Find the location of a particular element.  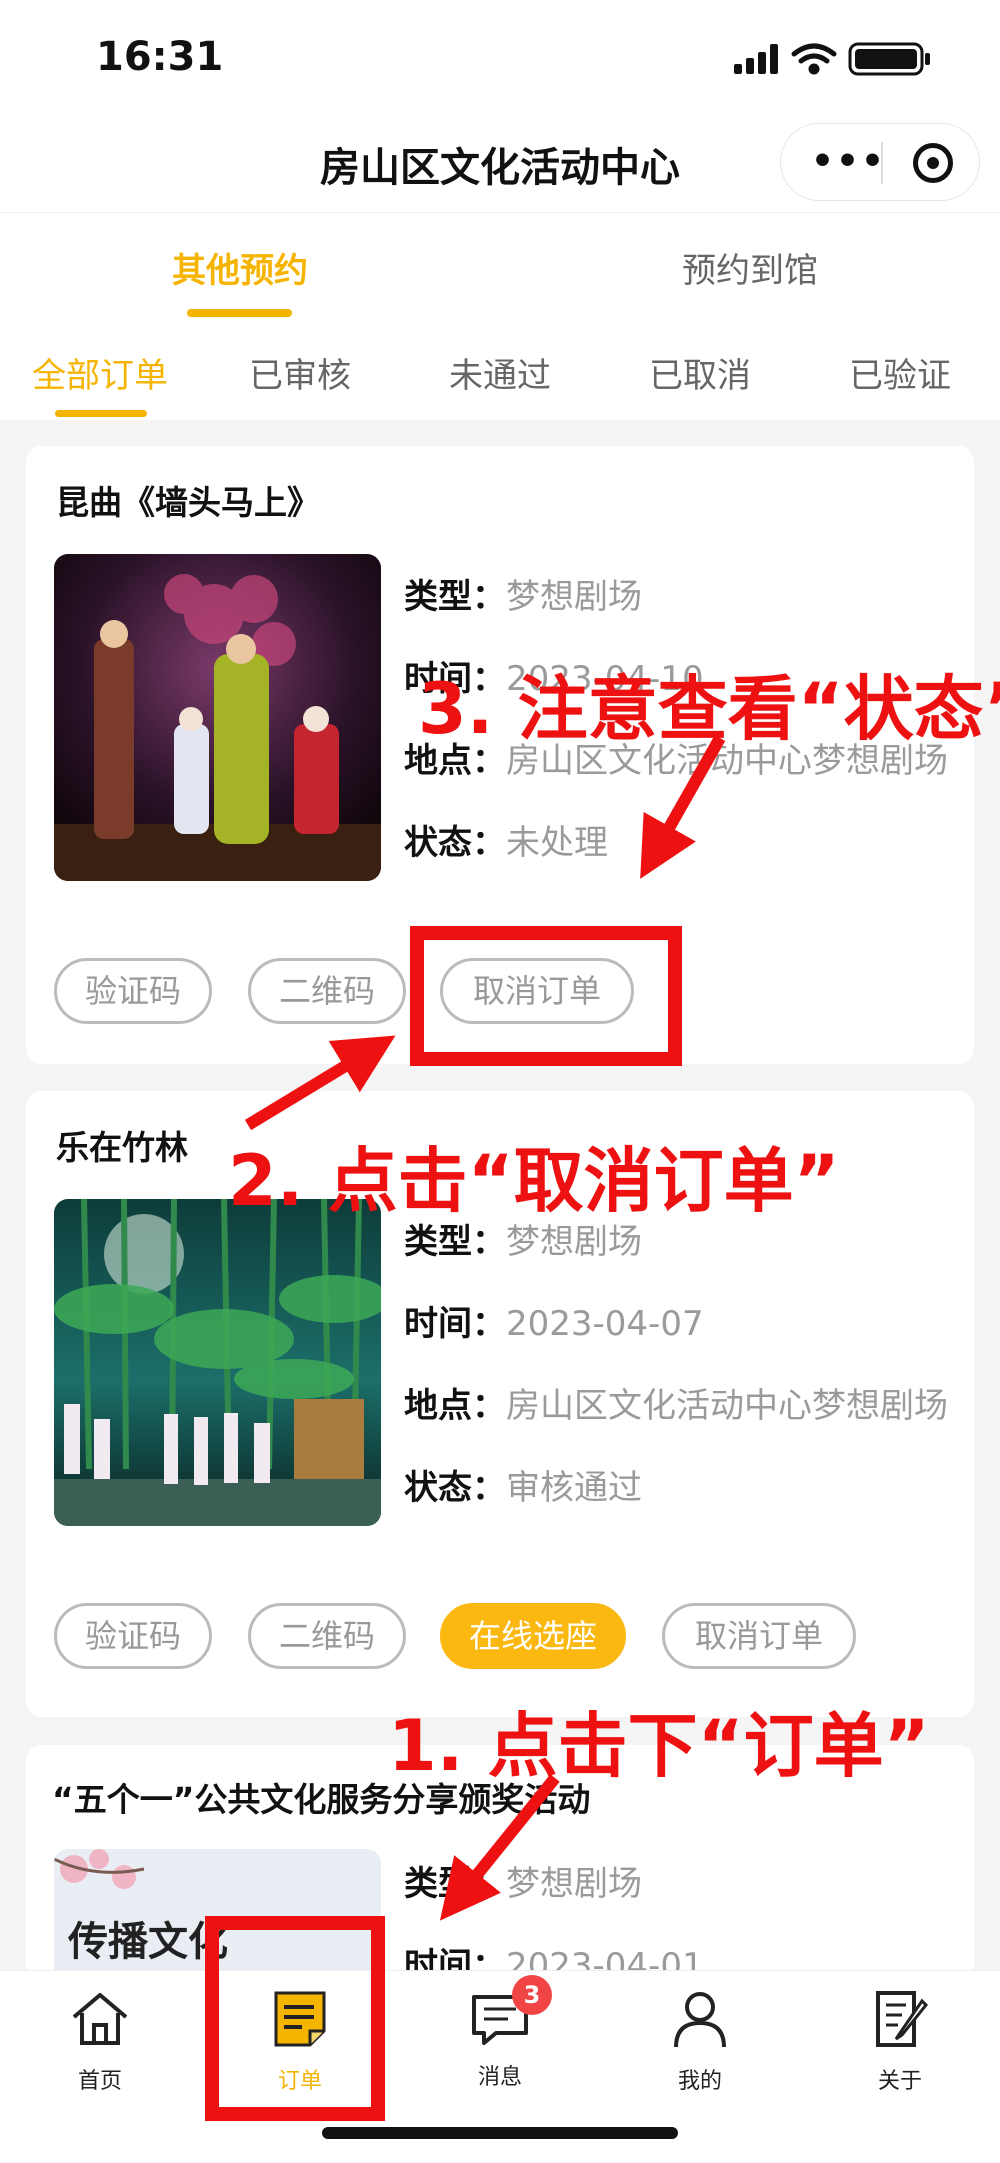

place-label: 地点： is located at coordinates (455, 1406).